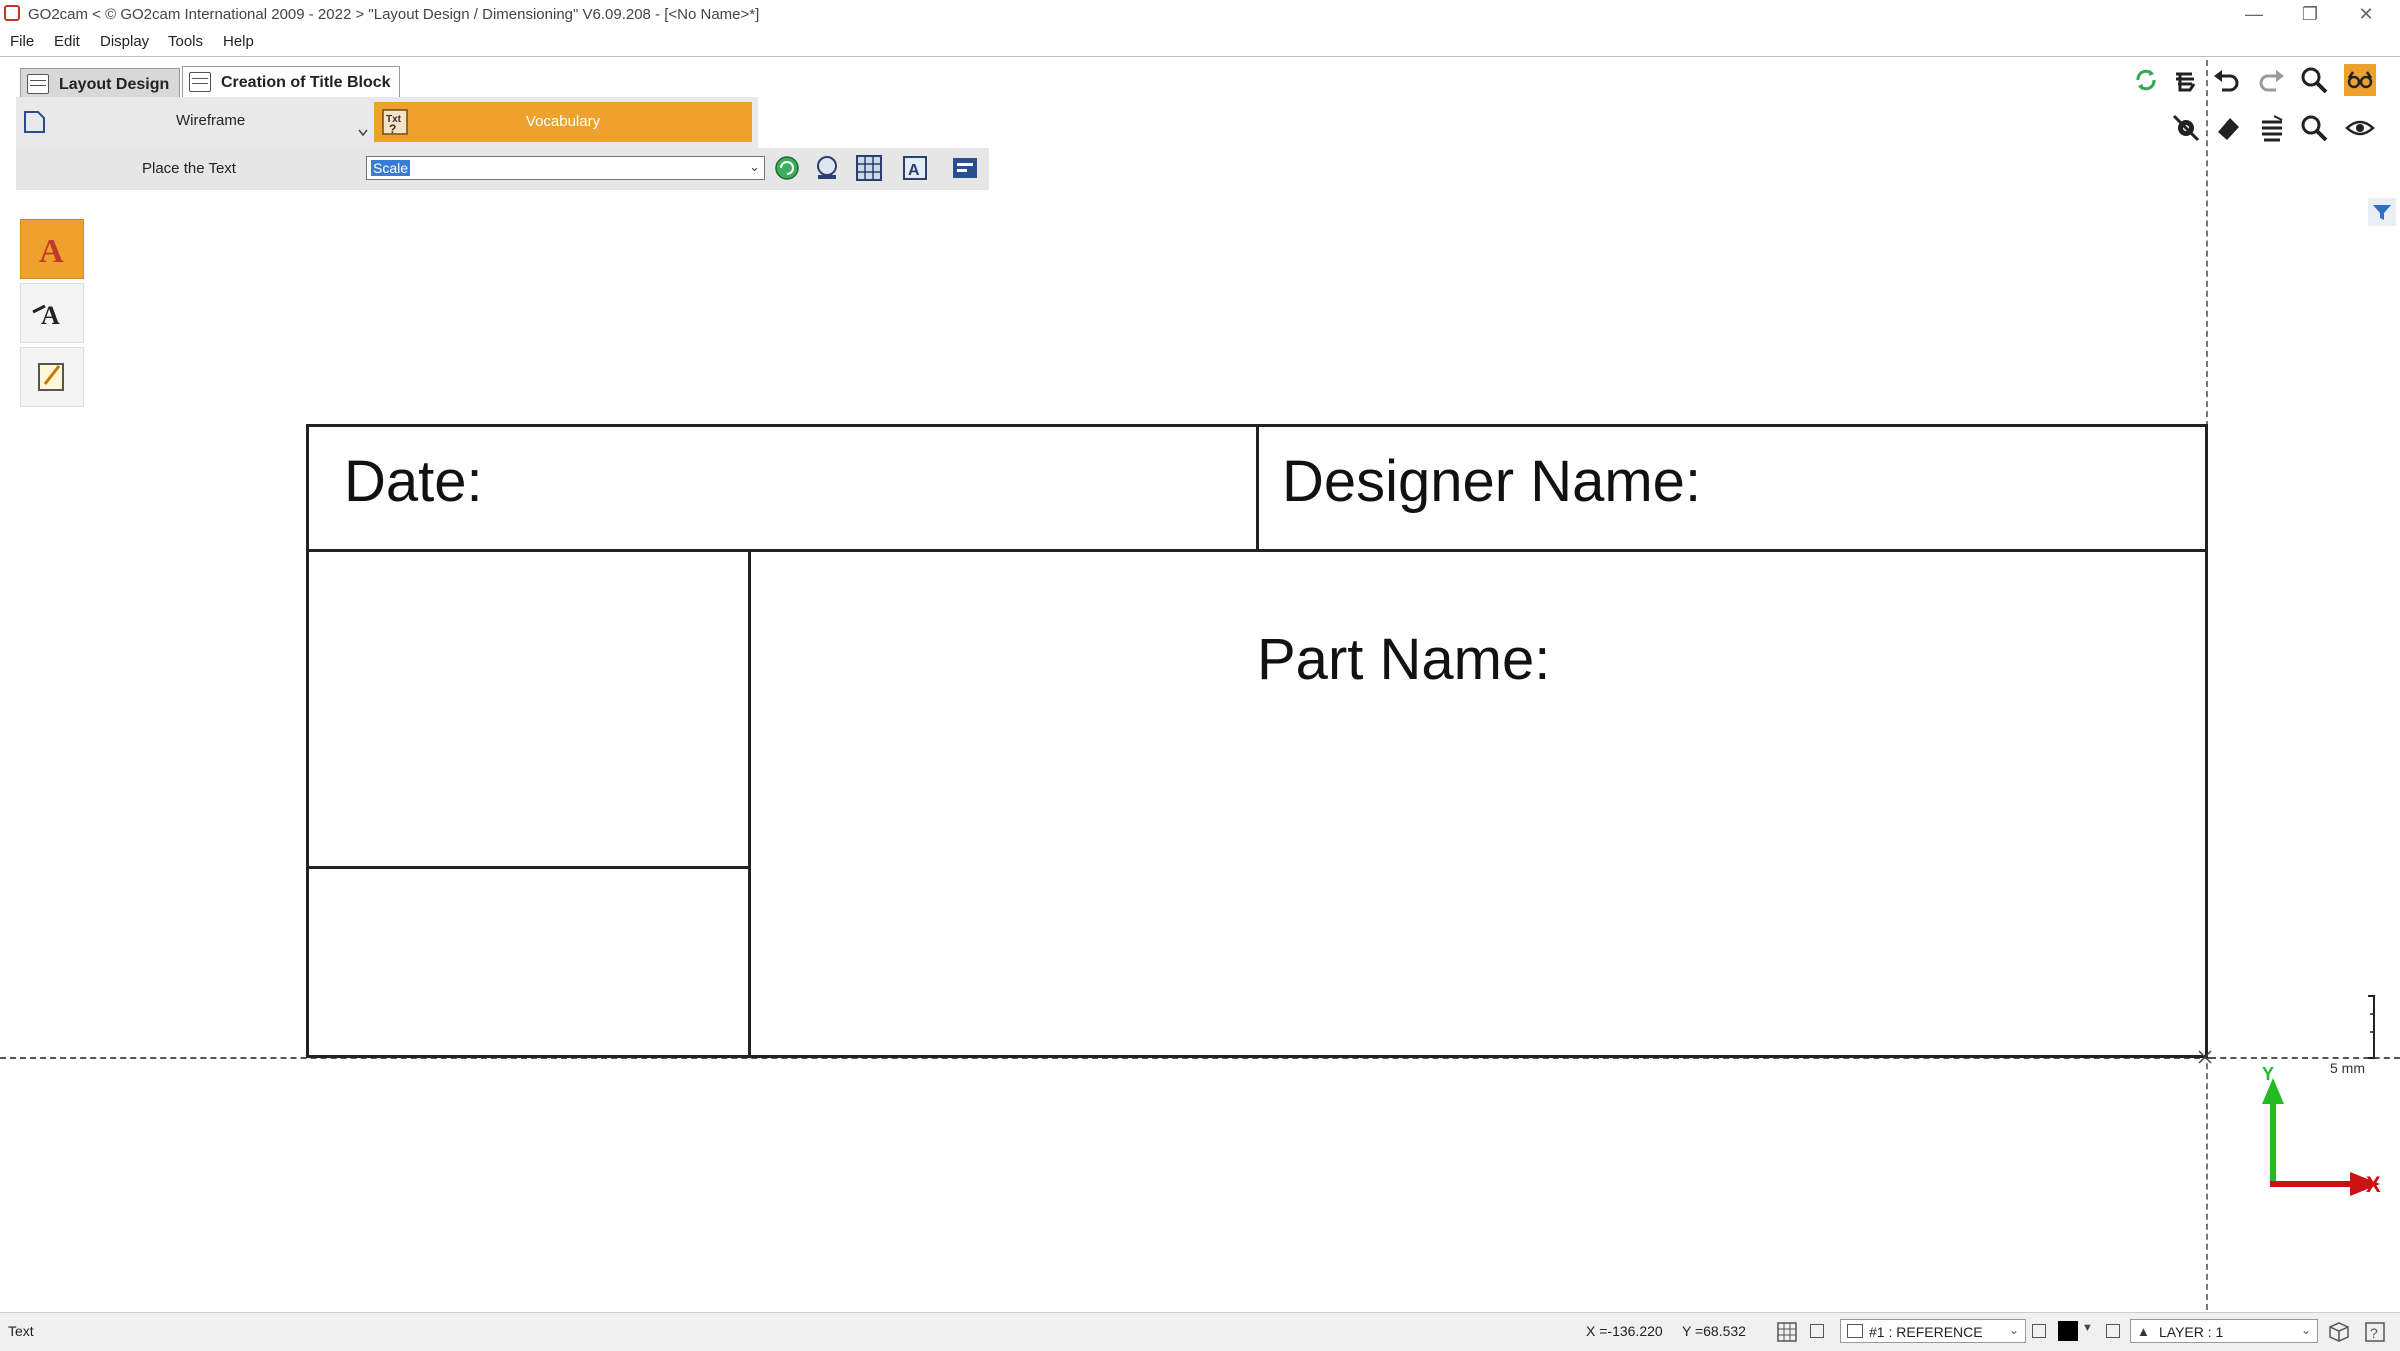 The image size is (2400, 1351). Describe the element at coordinates (124, 41) in the screenshot. I see `menu-display: Display` at that location.